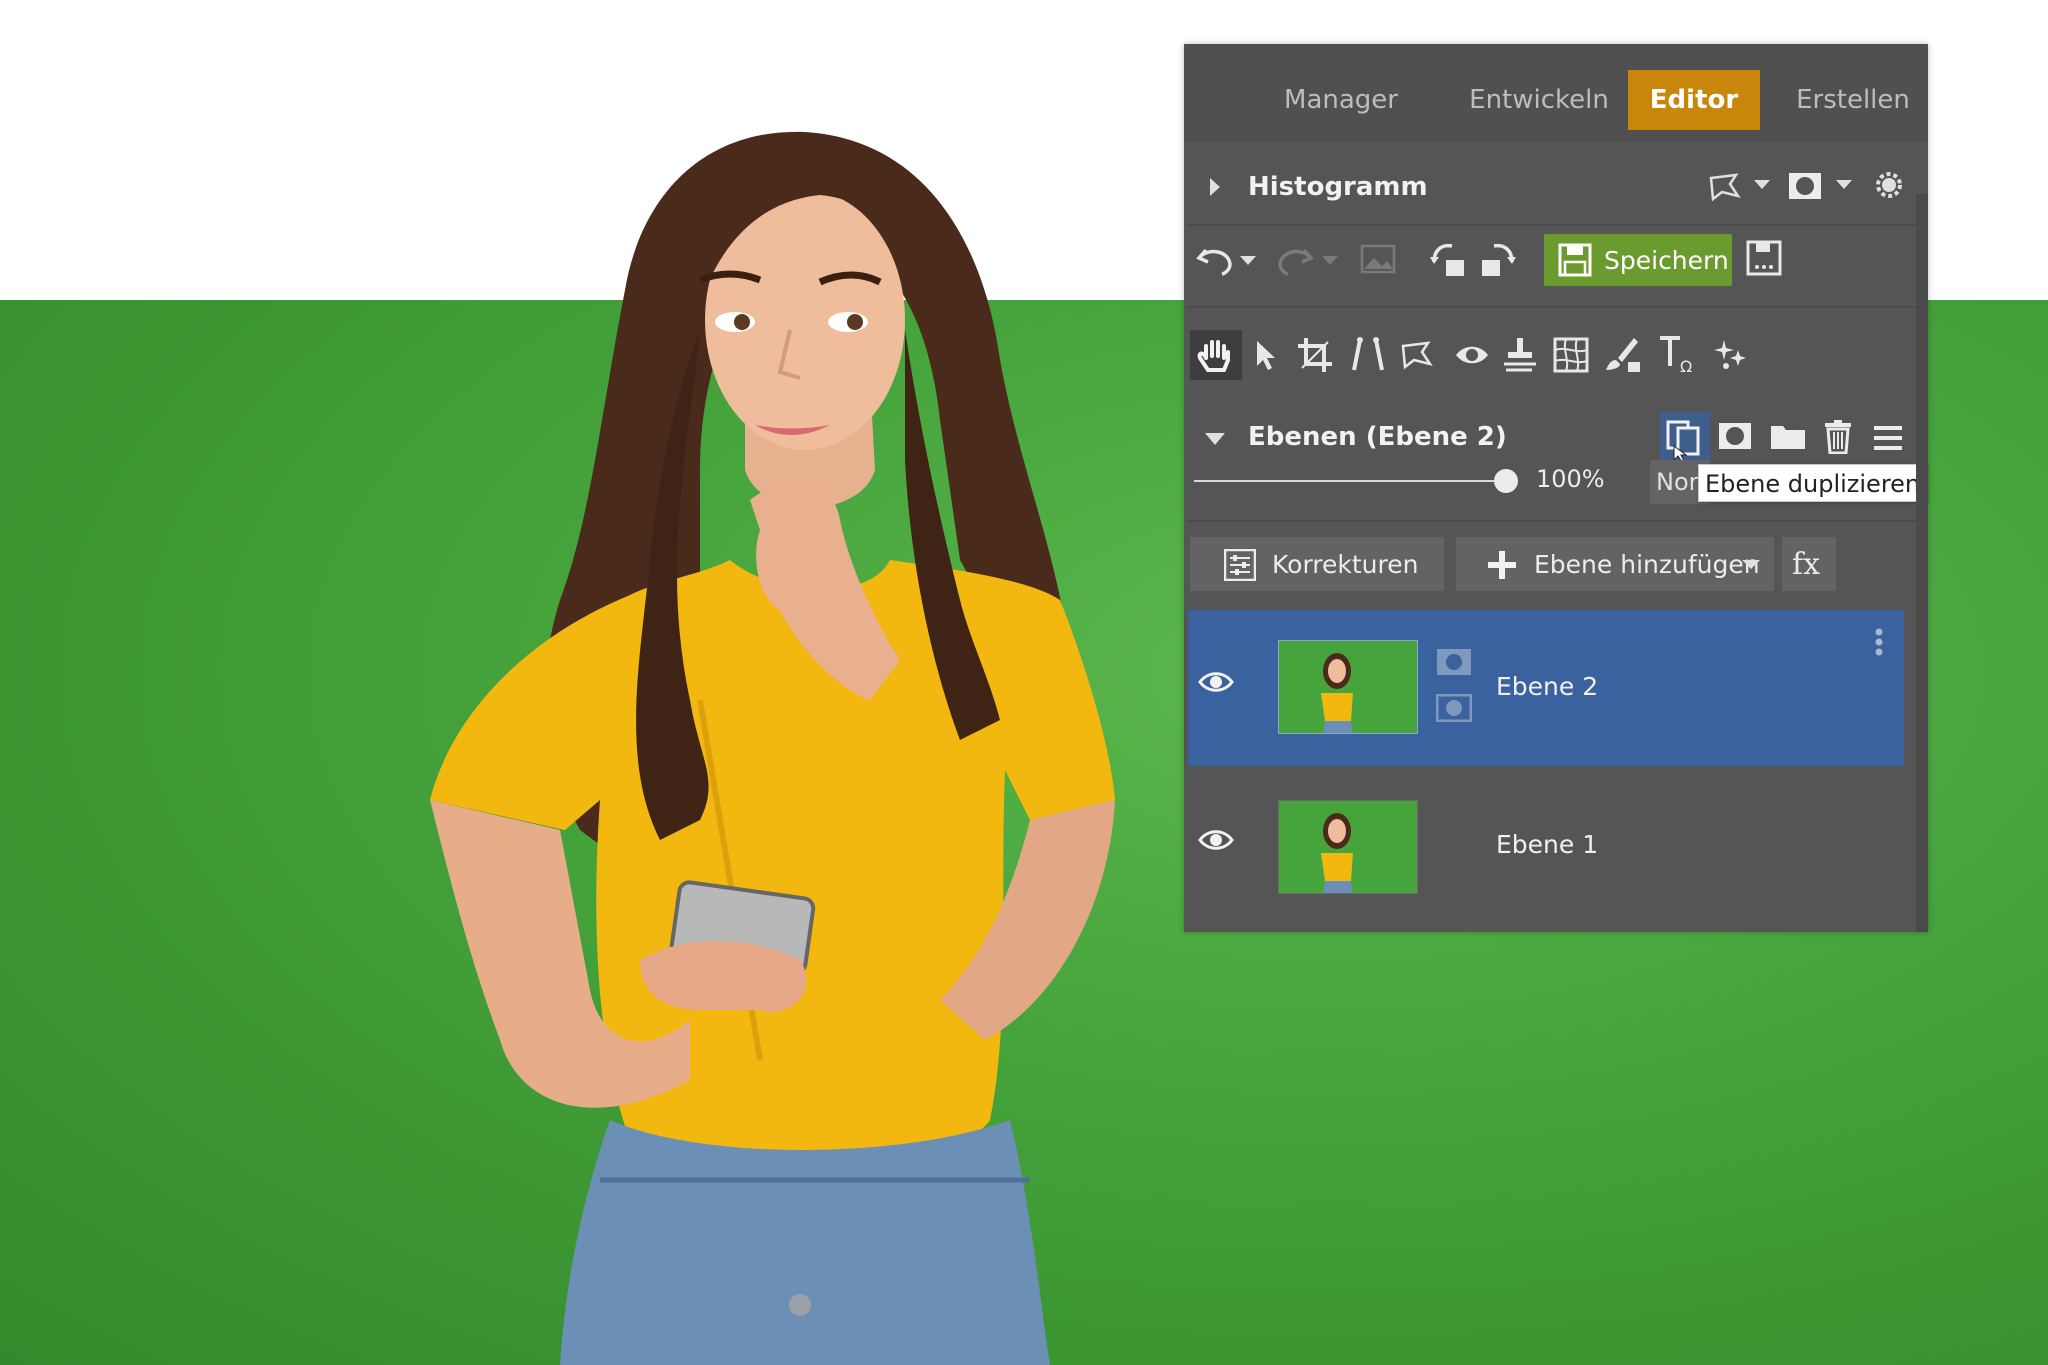 This screenshot has width=2048, height=1365. Describe the element at coordinates (1378, 259) in the screenshot. I see `image-icon` at that location.